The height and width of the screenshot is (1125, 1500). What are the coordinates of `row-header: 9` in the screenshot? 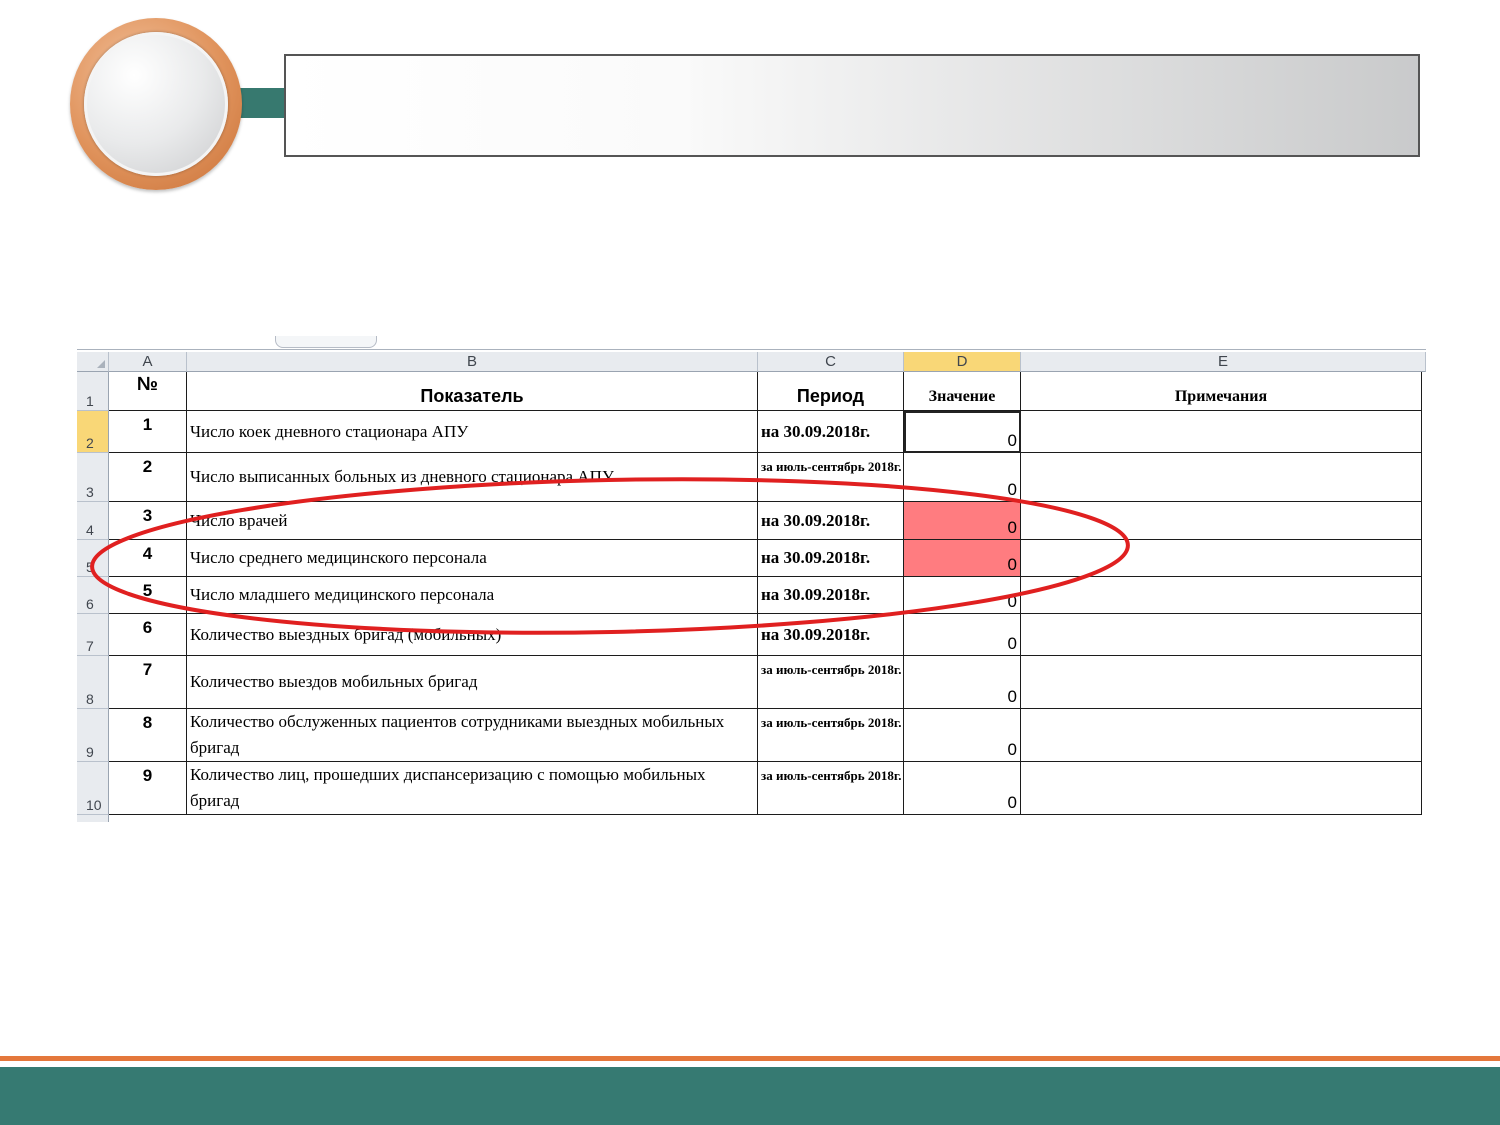 It's located at (93, 735).